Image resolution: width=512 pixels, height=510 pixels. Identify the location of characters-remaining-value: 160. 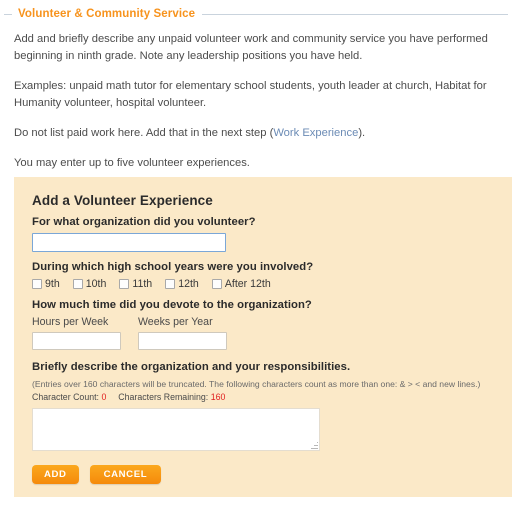
(218, 397).